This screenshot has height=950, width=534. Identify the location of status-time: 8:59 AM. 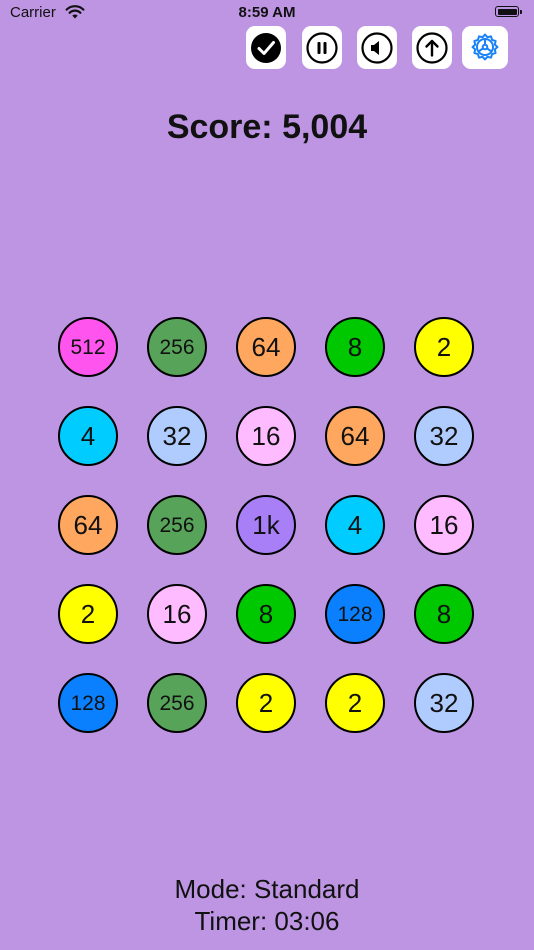
(267, 12).